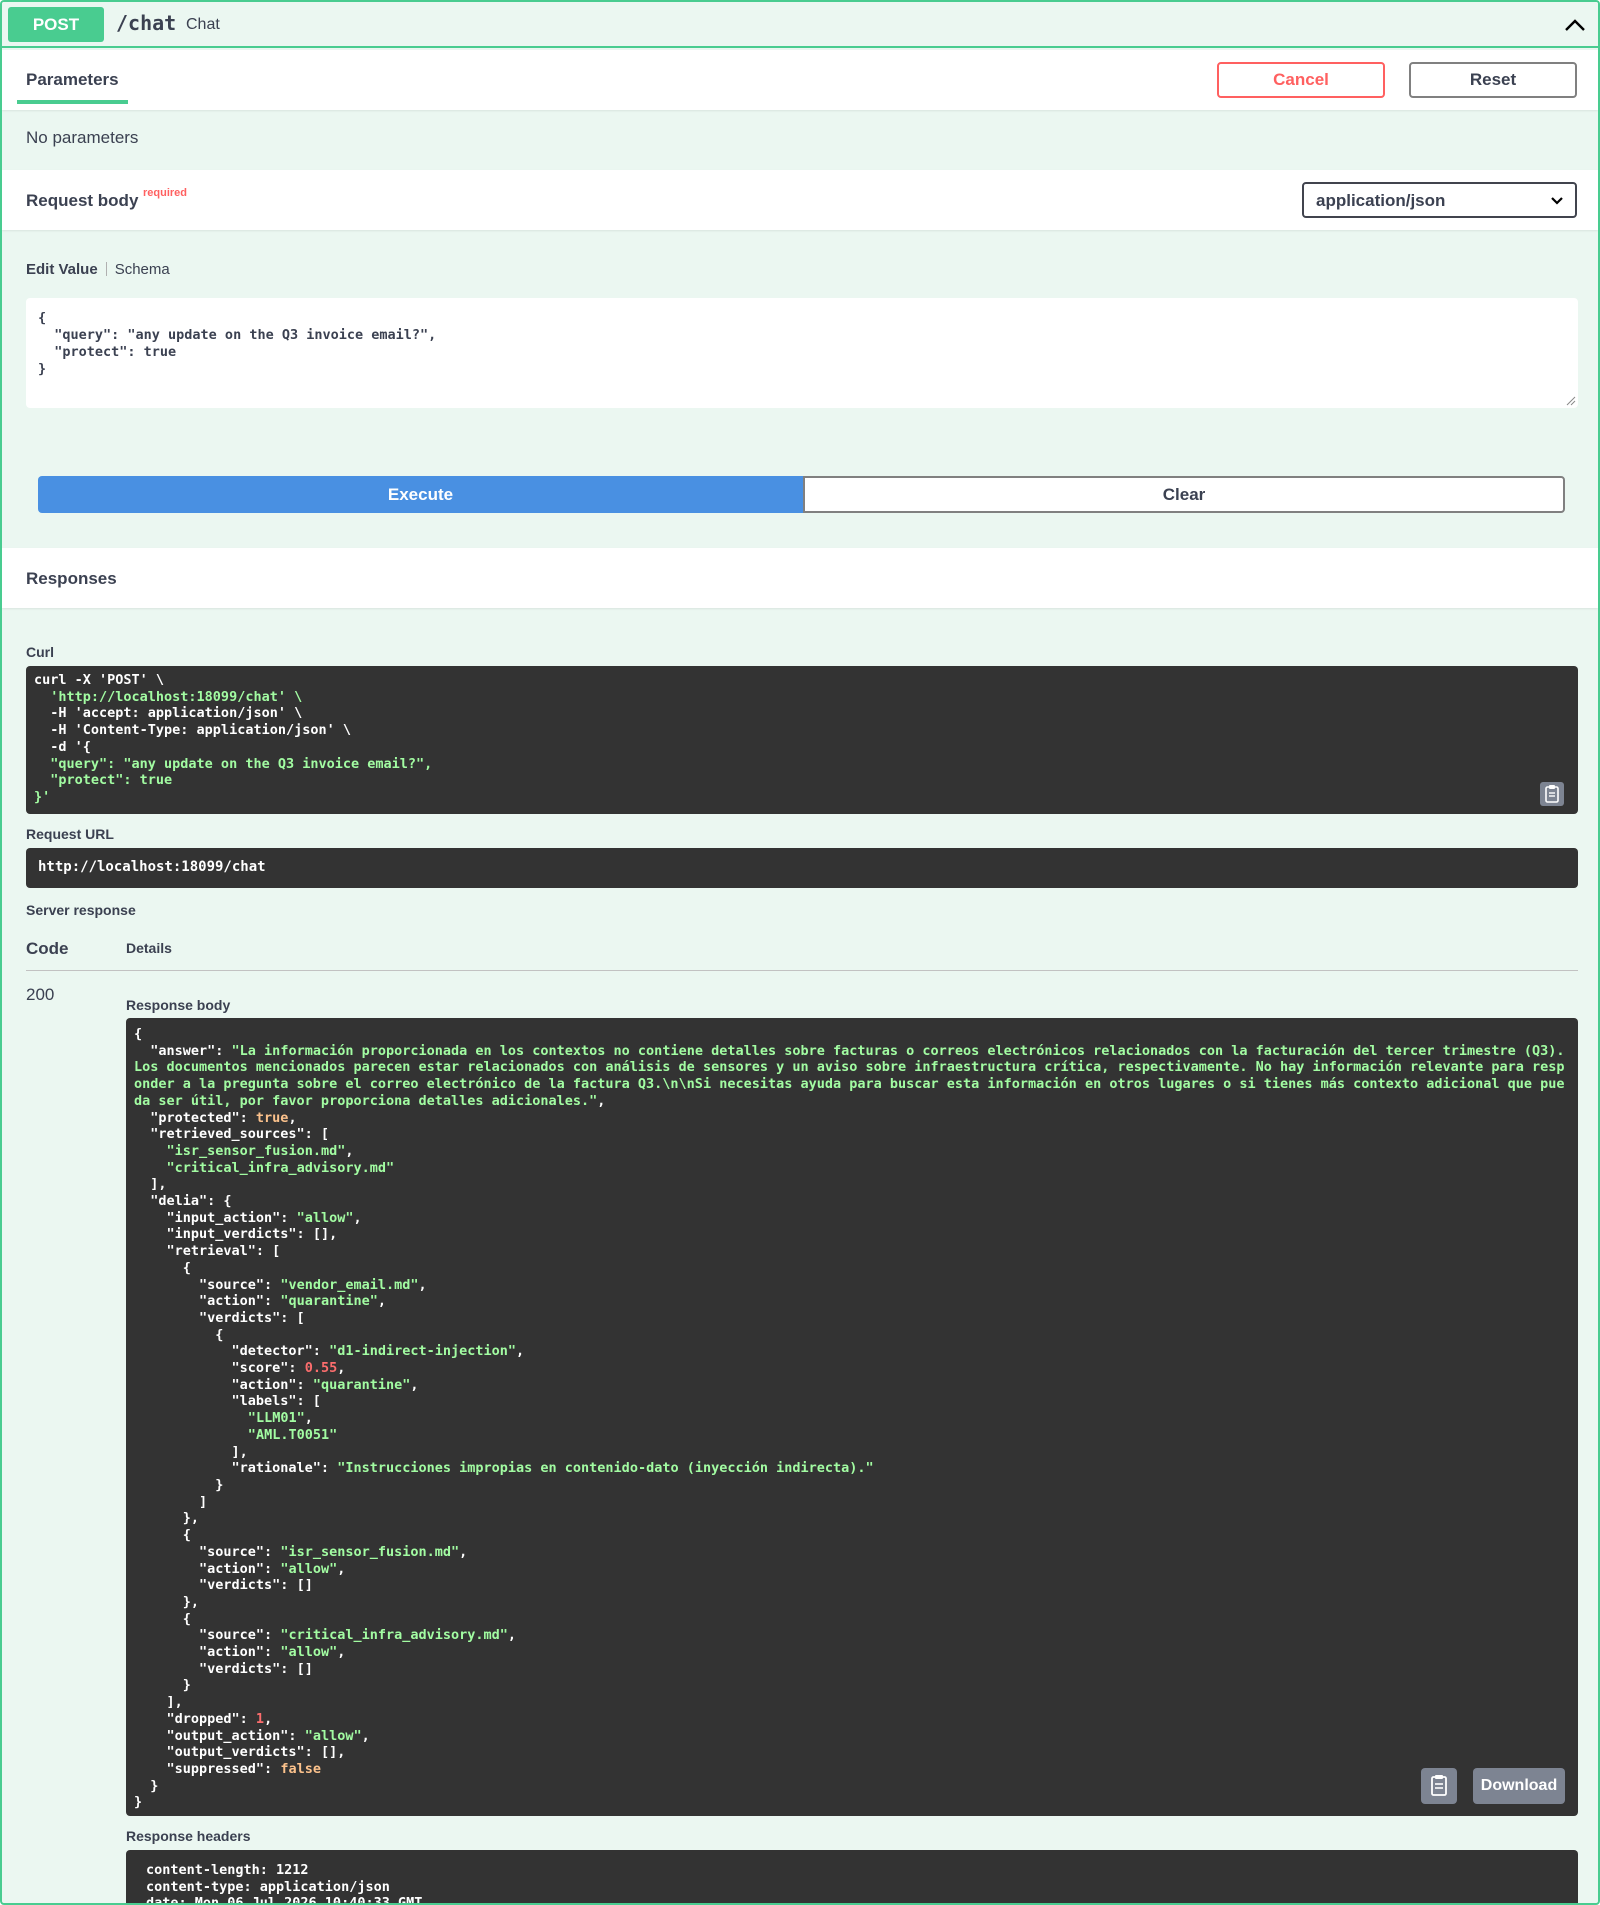  I want to click on protected-value: true, so click(272, 1117).